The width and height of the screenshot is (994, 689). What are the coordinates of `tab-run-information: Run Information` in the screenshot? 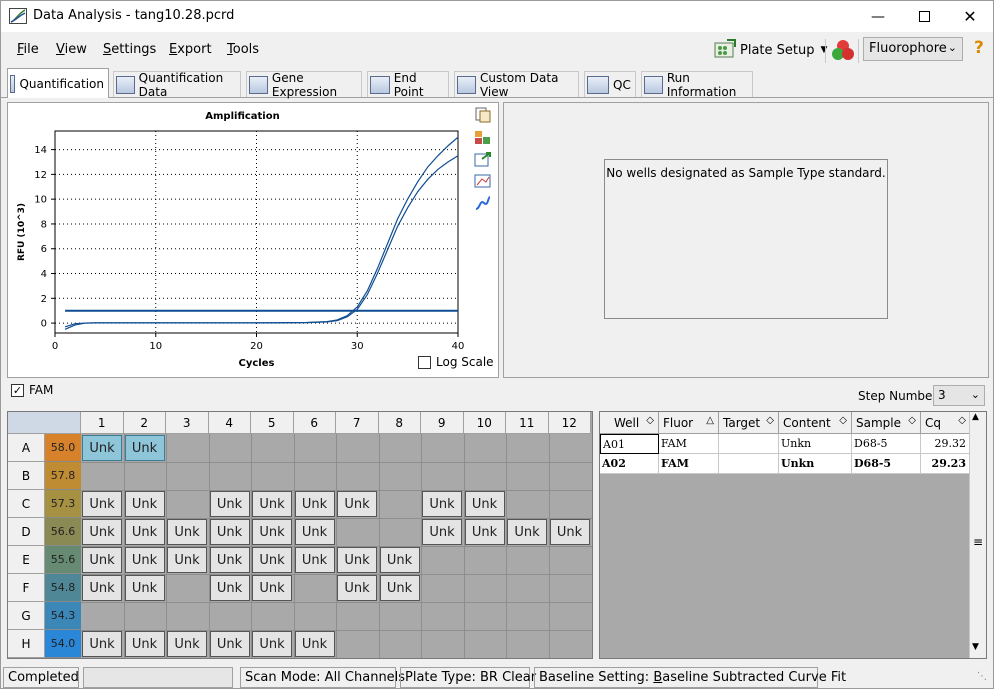 It's located at (697, 85).